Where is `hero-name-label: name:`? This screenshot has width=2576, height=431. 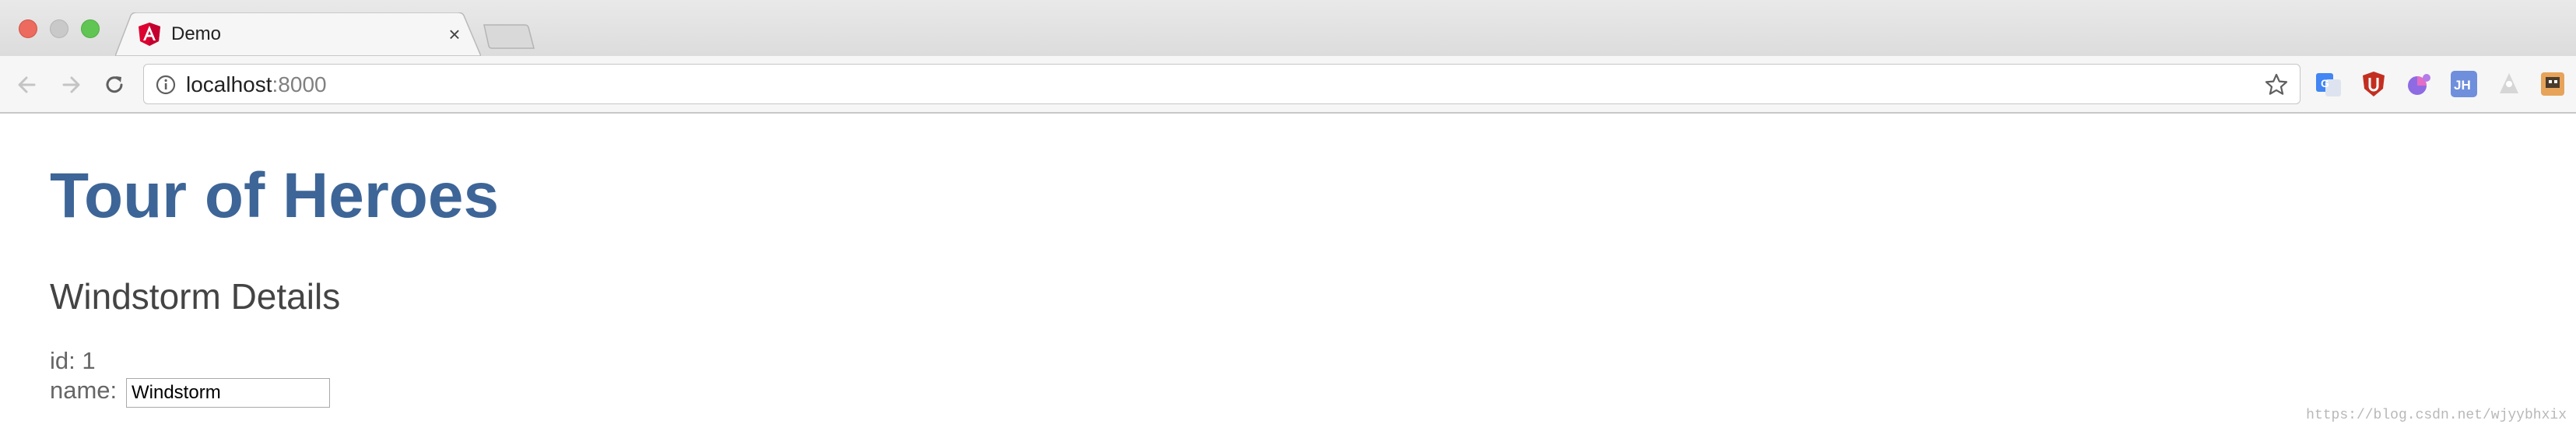 hero-name-label: name: is located at coordinates (84, 390).